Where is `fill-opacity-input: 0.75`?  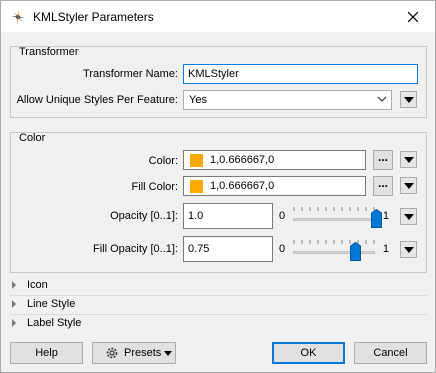
fill-opacity-input: 0.75 is located at coordinates (228, 249).